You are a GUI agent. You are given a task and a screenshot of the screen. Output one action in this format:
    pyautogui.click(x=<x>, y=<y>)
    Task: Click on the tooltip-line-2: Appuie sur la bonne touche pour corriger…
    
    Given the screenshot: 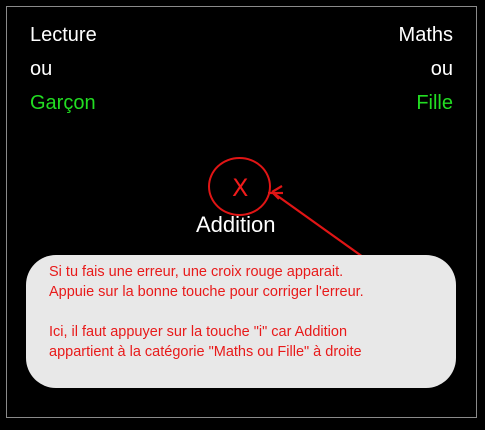 What is the action you would take?
    pyautogui.click(x=206, y=292)
    